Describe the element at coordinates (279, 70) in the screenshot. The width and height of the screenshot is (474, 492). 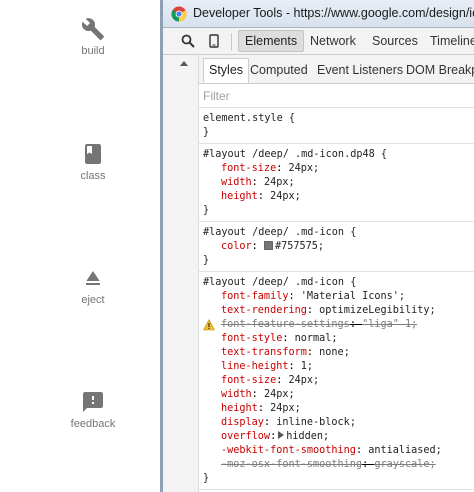
I see `subtab-computed: Computed` at that location.